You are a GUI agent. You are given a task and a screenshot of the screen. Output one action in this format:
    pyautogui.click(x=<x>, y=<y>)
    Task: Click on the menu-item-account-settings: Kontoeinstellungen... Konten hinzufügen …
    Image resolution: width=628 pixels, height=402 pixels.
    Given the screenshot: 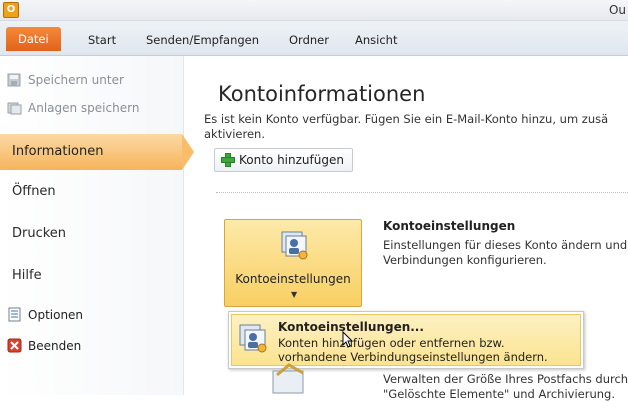 What is the action you would take?
    pyautogui.click(x=406, y=340)
    